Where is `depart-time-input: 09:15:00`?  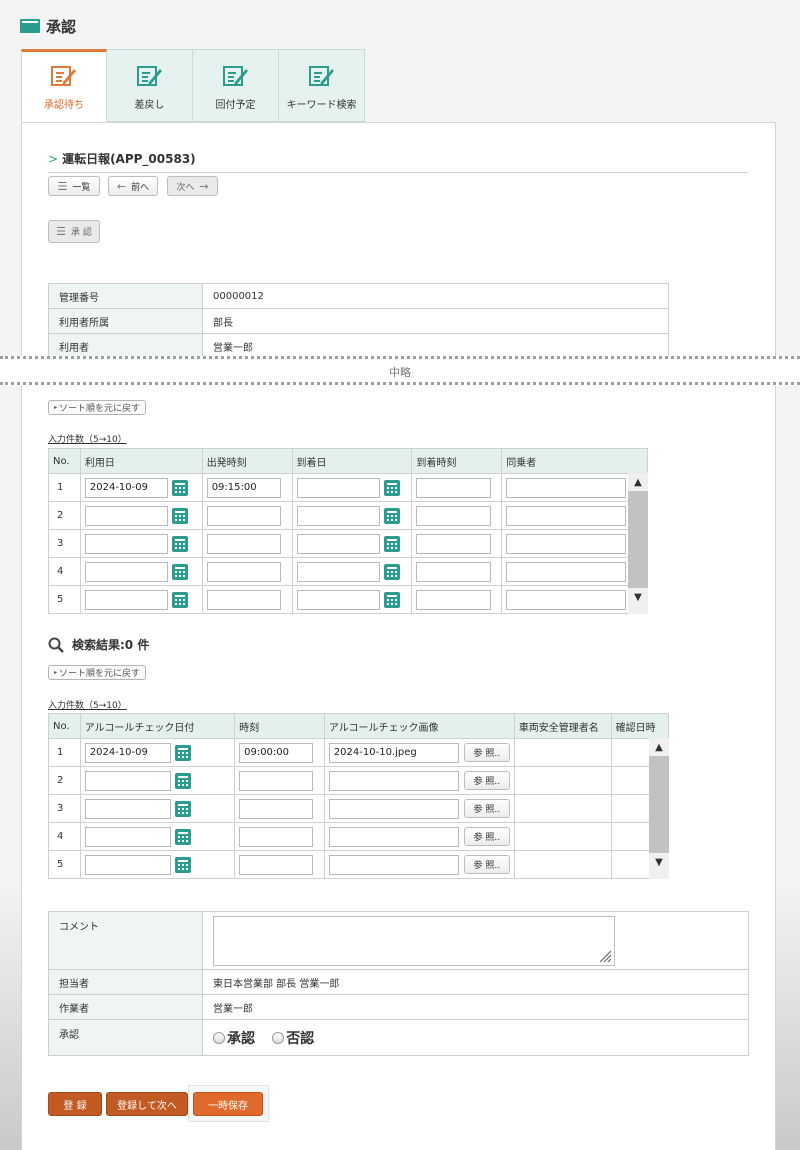
depart-time-input: 09:15:00 is located at coordinates (243, 487).